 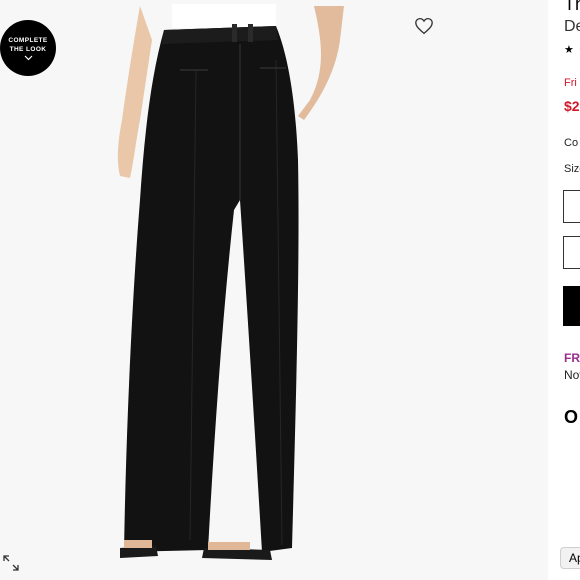 I want to click on shipping-promo: FRI, so click(x=572, y=358).